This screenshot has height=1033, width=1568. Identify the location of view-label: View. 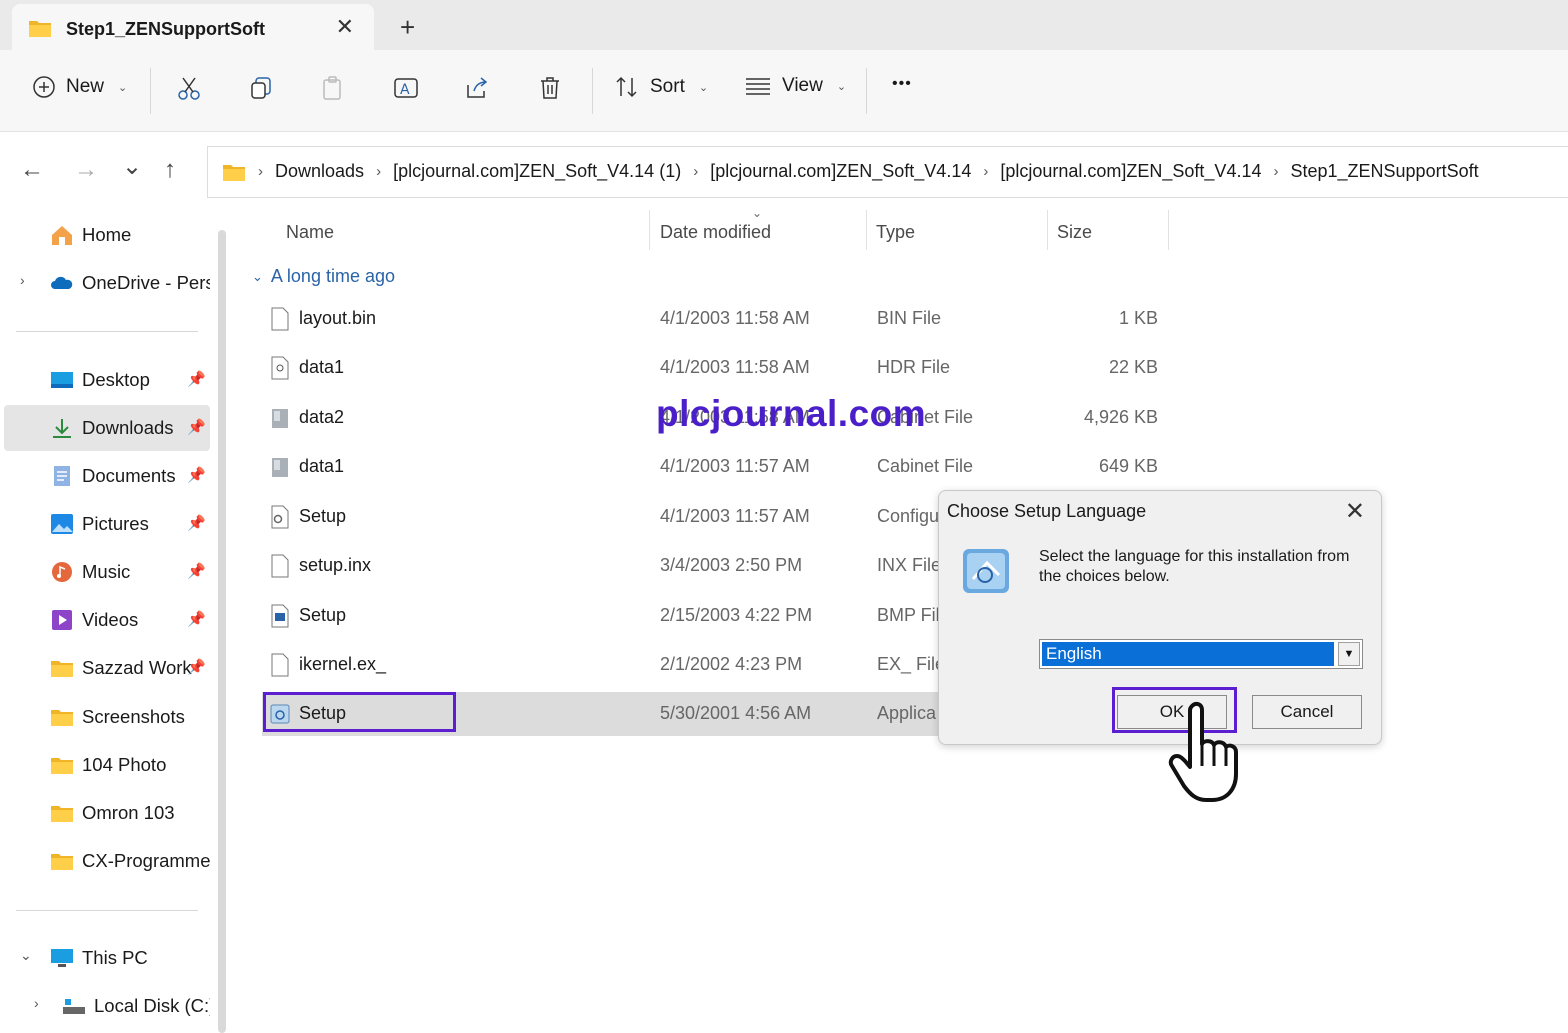
(802, 85).